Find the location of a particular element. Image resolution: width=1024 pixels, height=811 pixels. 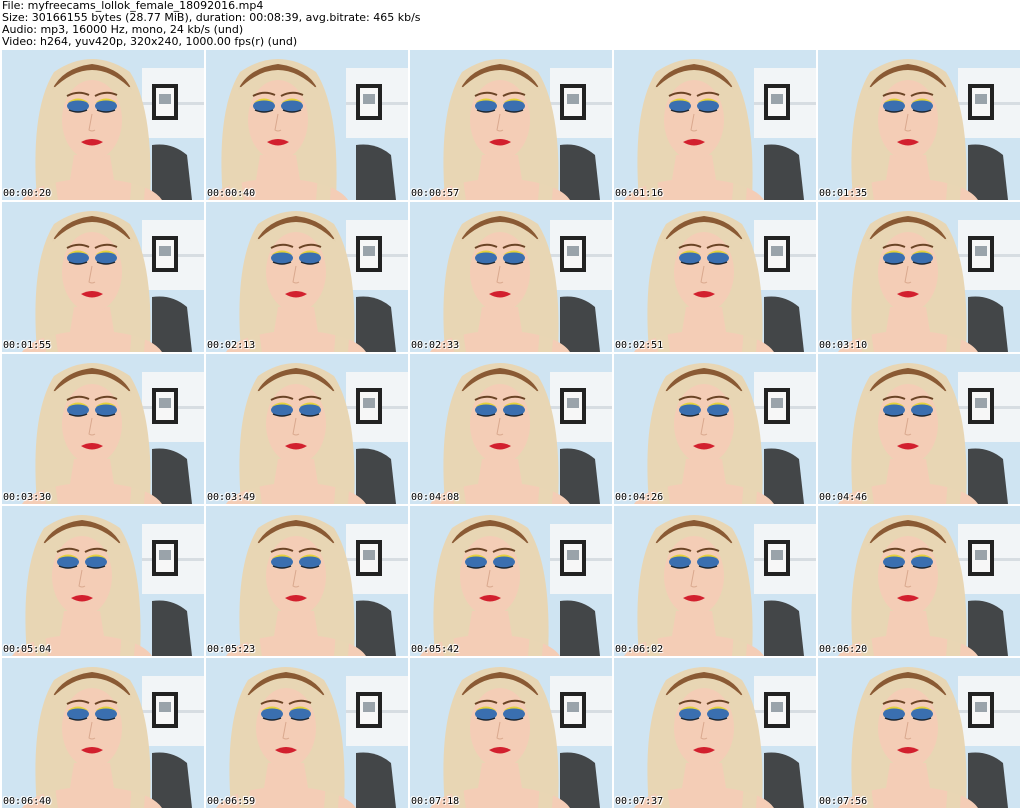

thumbnail-timestamp: 00:00:40 is located at coordinates (231, 193).